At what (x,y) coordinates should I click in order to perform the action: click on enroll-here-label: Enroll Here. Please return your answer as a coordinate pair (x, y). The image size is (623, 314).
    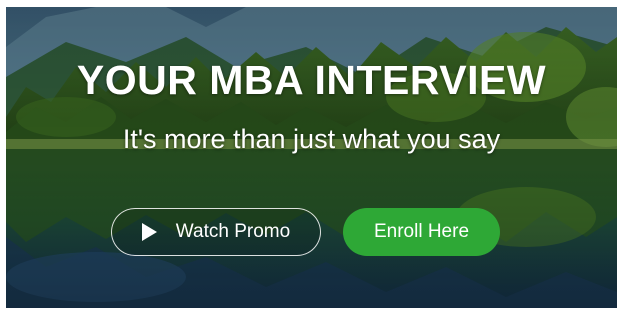
    Looking at the image, I should click on (421, 231).